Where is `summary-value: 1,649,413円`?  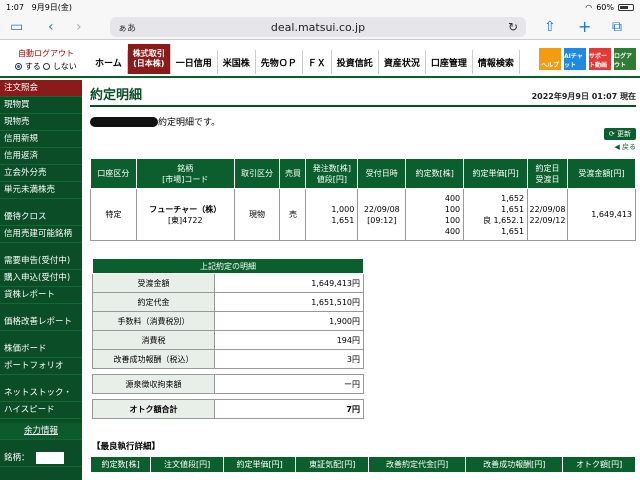 summary-value: 1,649,413円 is located at coordinates (289, 283).